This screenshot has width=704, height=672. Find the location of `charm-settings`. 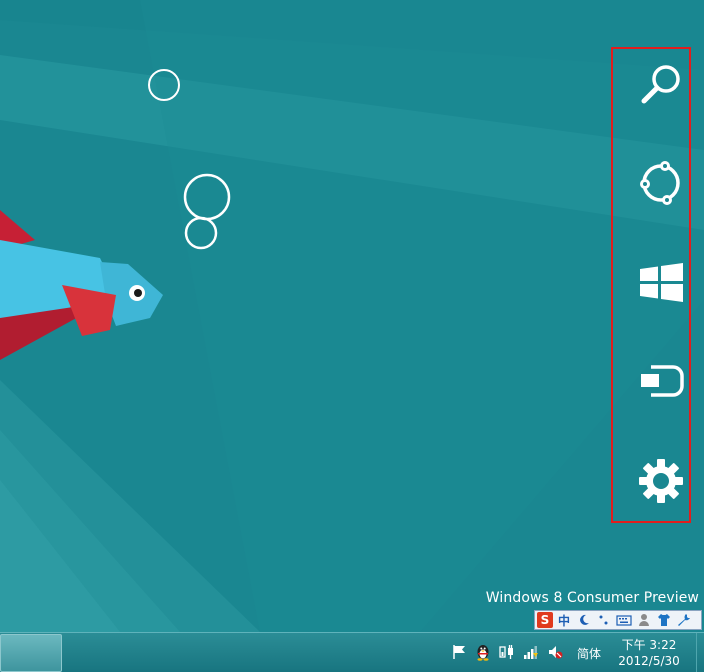

charm-settings is located at coordinates (661, 481).